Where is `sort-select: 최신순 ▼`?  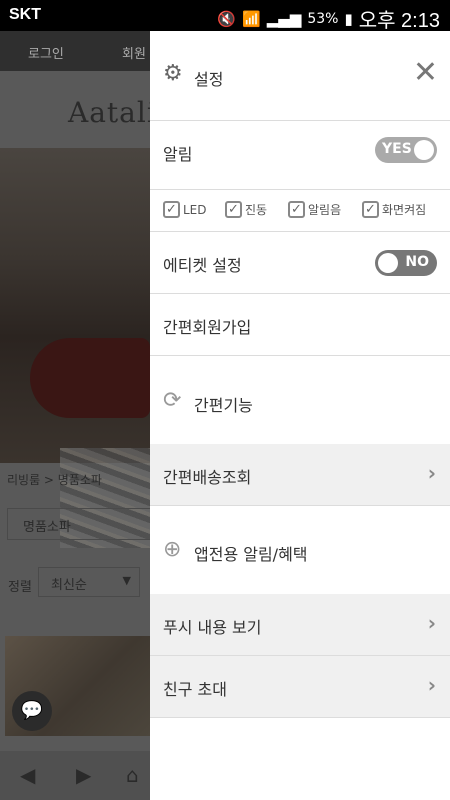 sort-select: 최신순 ▼ is located at coordinates (89, 582).